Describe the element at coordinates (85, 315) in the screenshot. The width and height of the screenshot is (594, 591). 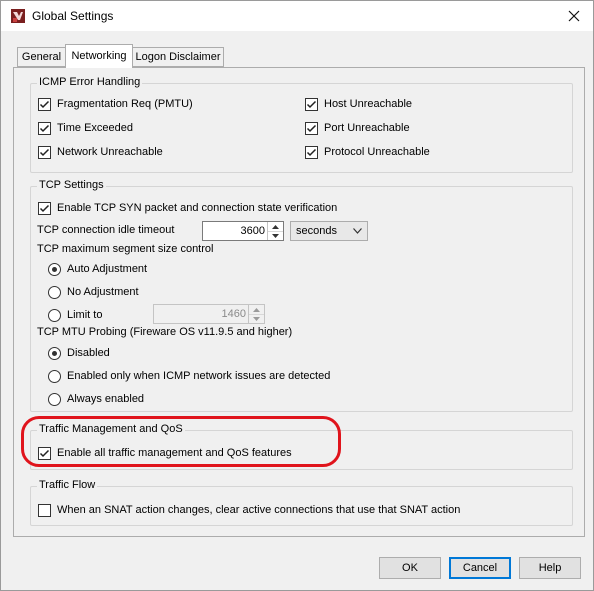
I see `radio-label: Limit to` at that location.